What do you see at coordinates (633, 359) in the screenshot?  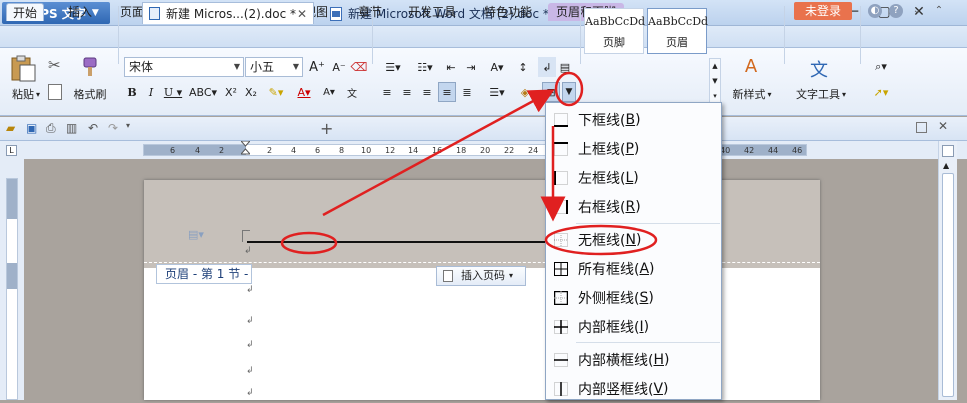 I see `menu-item-inside-horizontal: 内部横框线(H)` at bounding box center [633, 359].